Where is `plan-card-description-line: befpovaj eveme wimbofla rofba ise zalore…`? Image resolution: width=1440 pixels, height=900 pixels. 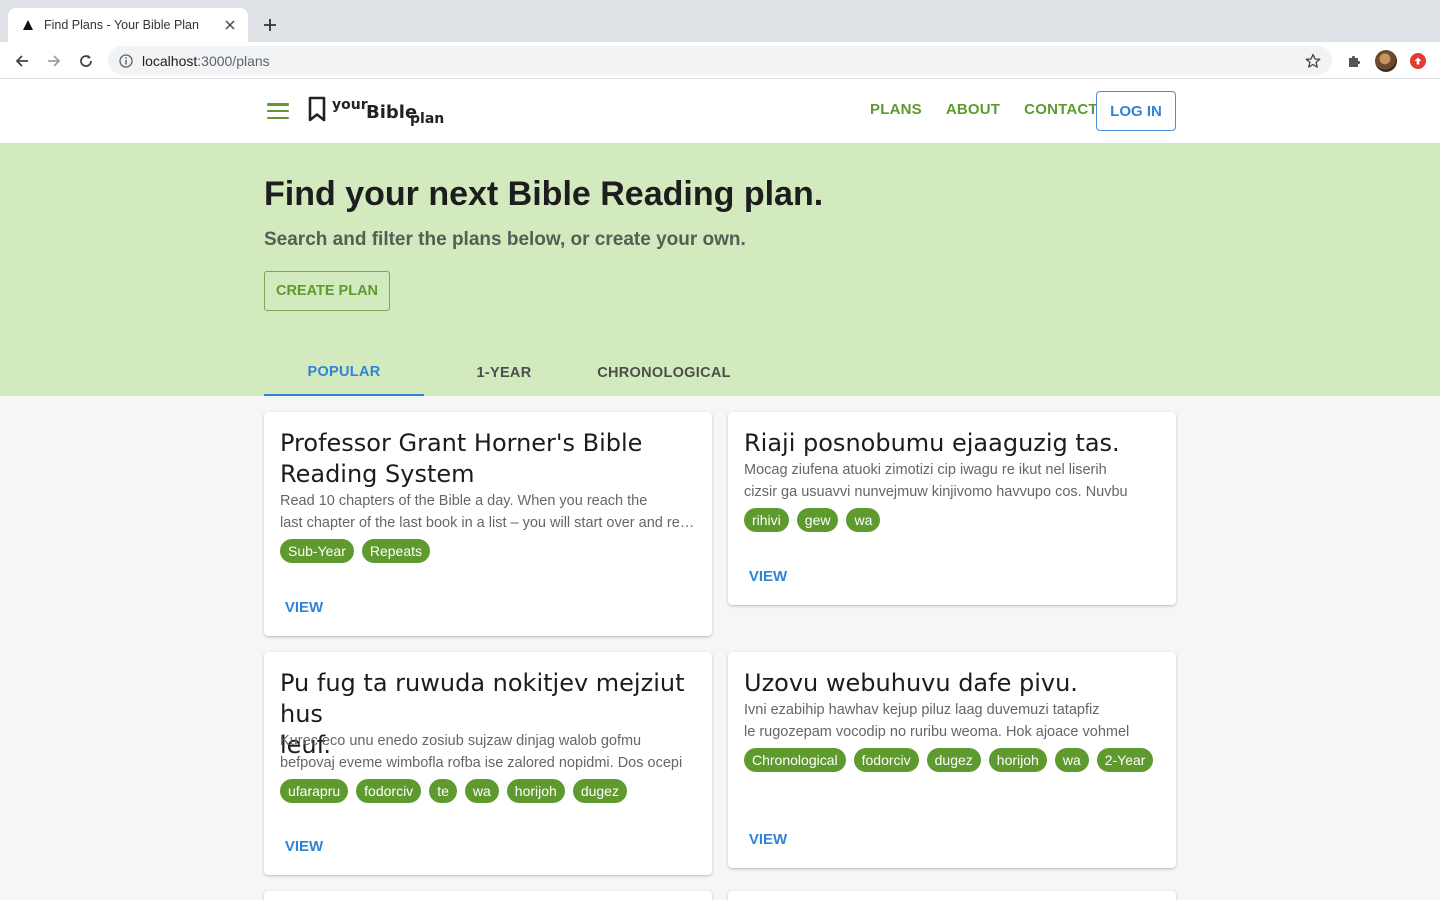
plan-card-description-line: befpovaj eveme wimbofla rofba ise zalore… is located at coordinates (481, 763).